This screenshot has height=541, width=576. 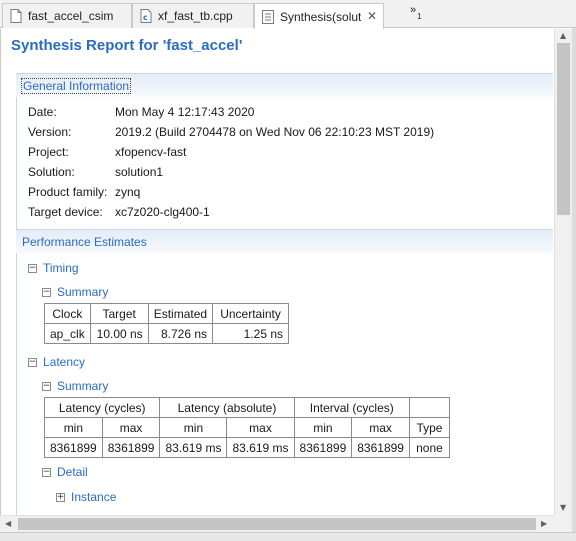 I want to click on tree-node-timing: − Timing, so click(x=53, y=268).